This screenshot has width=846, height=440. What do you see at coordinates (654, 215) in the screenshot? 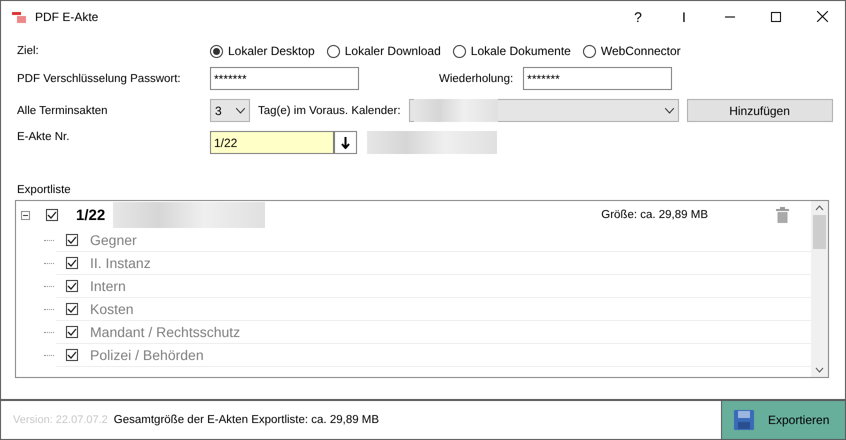
I see `size-text: Größe: ca. 29,89 MB` at bounding box center [654, 215].